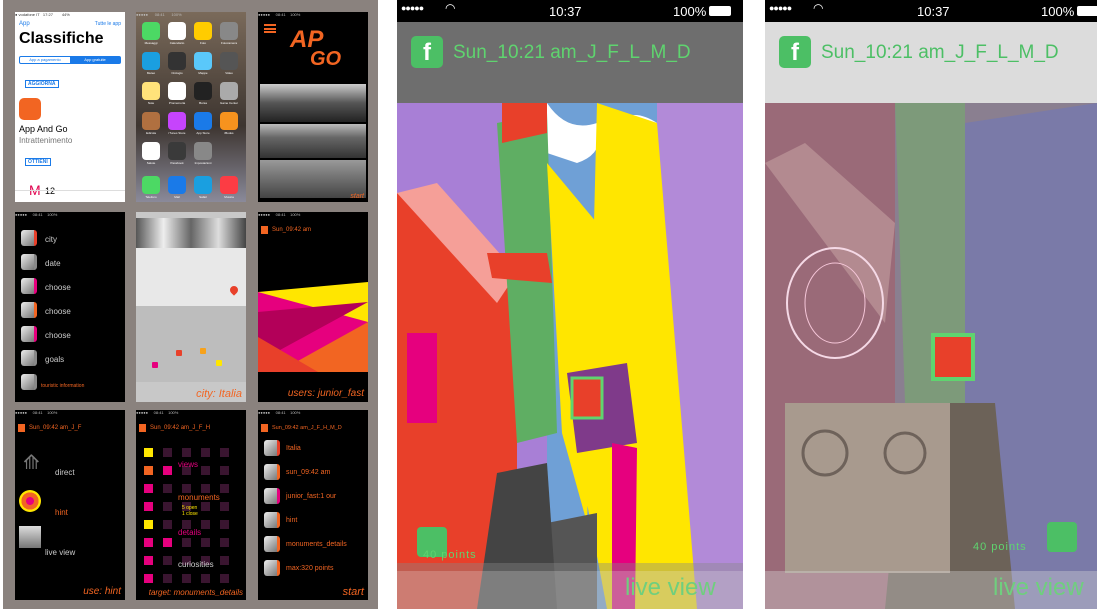 The image size is (1097, 609). Describe the element at coordinates (1087, 11) in the screenshot. I see `battery-icon` at that location.